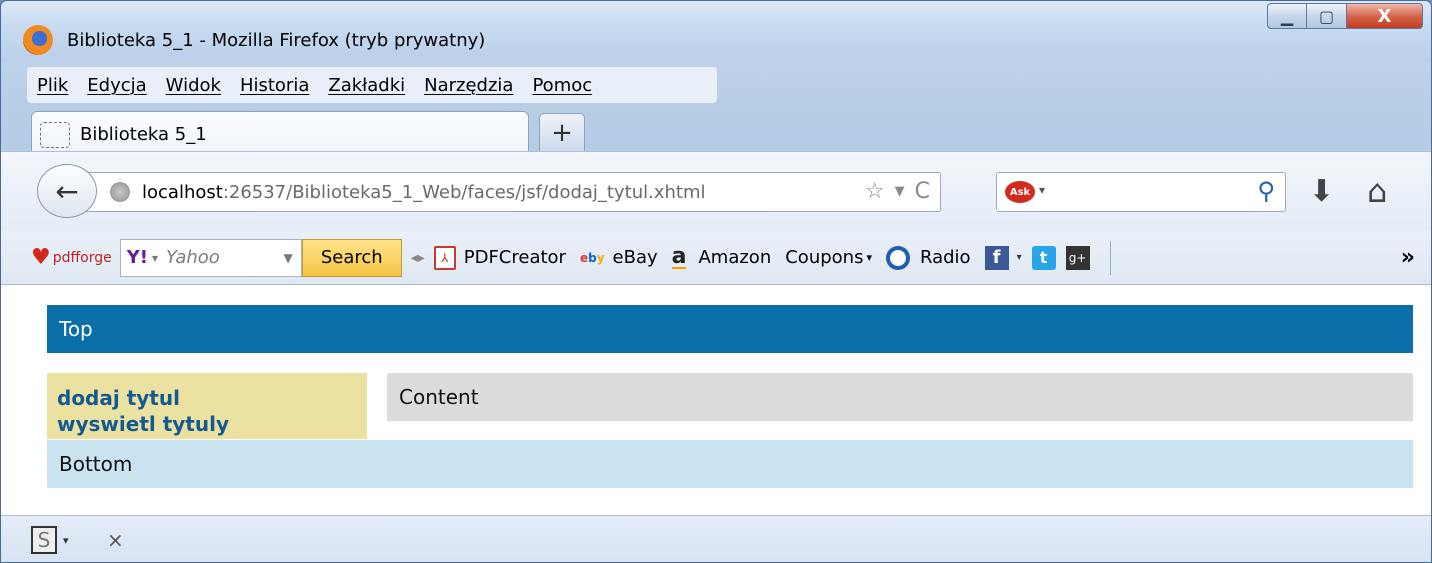 Image resolution: width=1432 pixels, height=563 pixels. What do you see at coordinates (274, 85) in the screenshot?
I see `menu-historia: Historia` at bounding box center [274, 85].